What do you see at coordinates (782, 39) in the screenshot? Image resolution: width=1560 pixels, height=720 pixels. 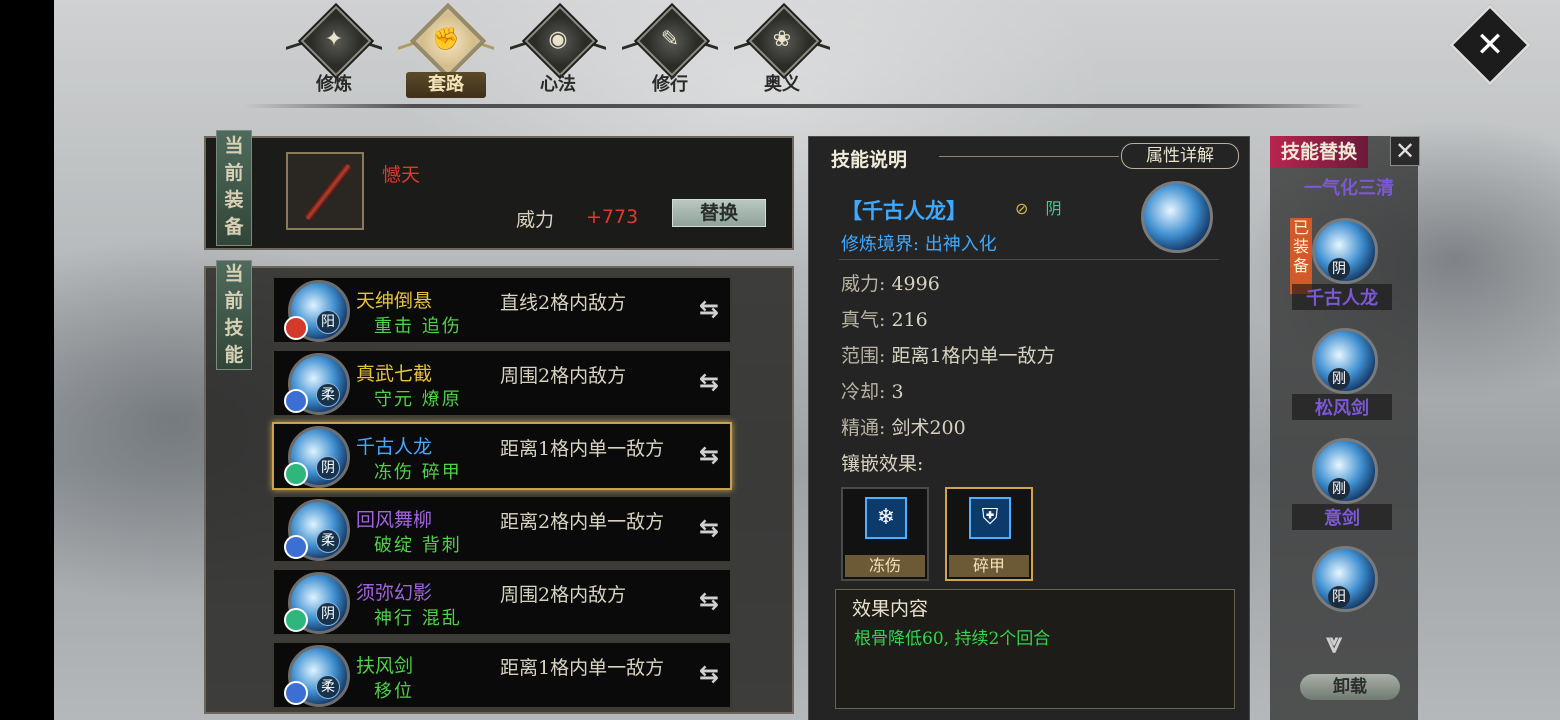 I see `lotus-glyph-icon: ❀` at bounding box center [782, 39].